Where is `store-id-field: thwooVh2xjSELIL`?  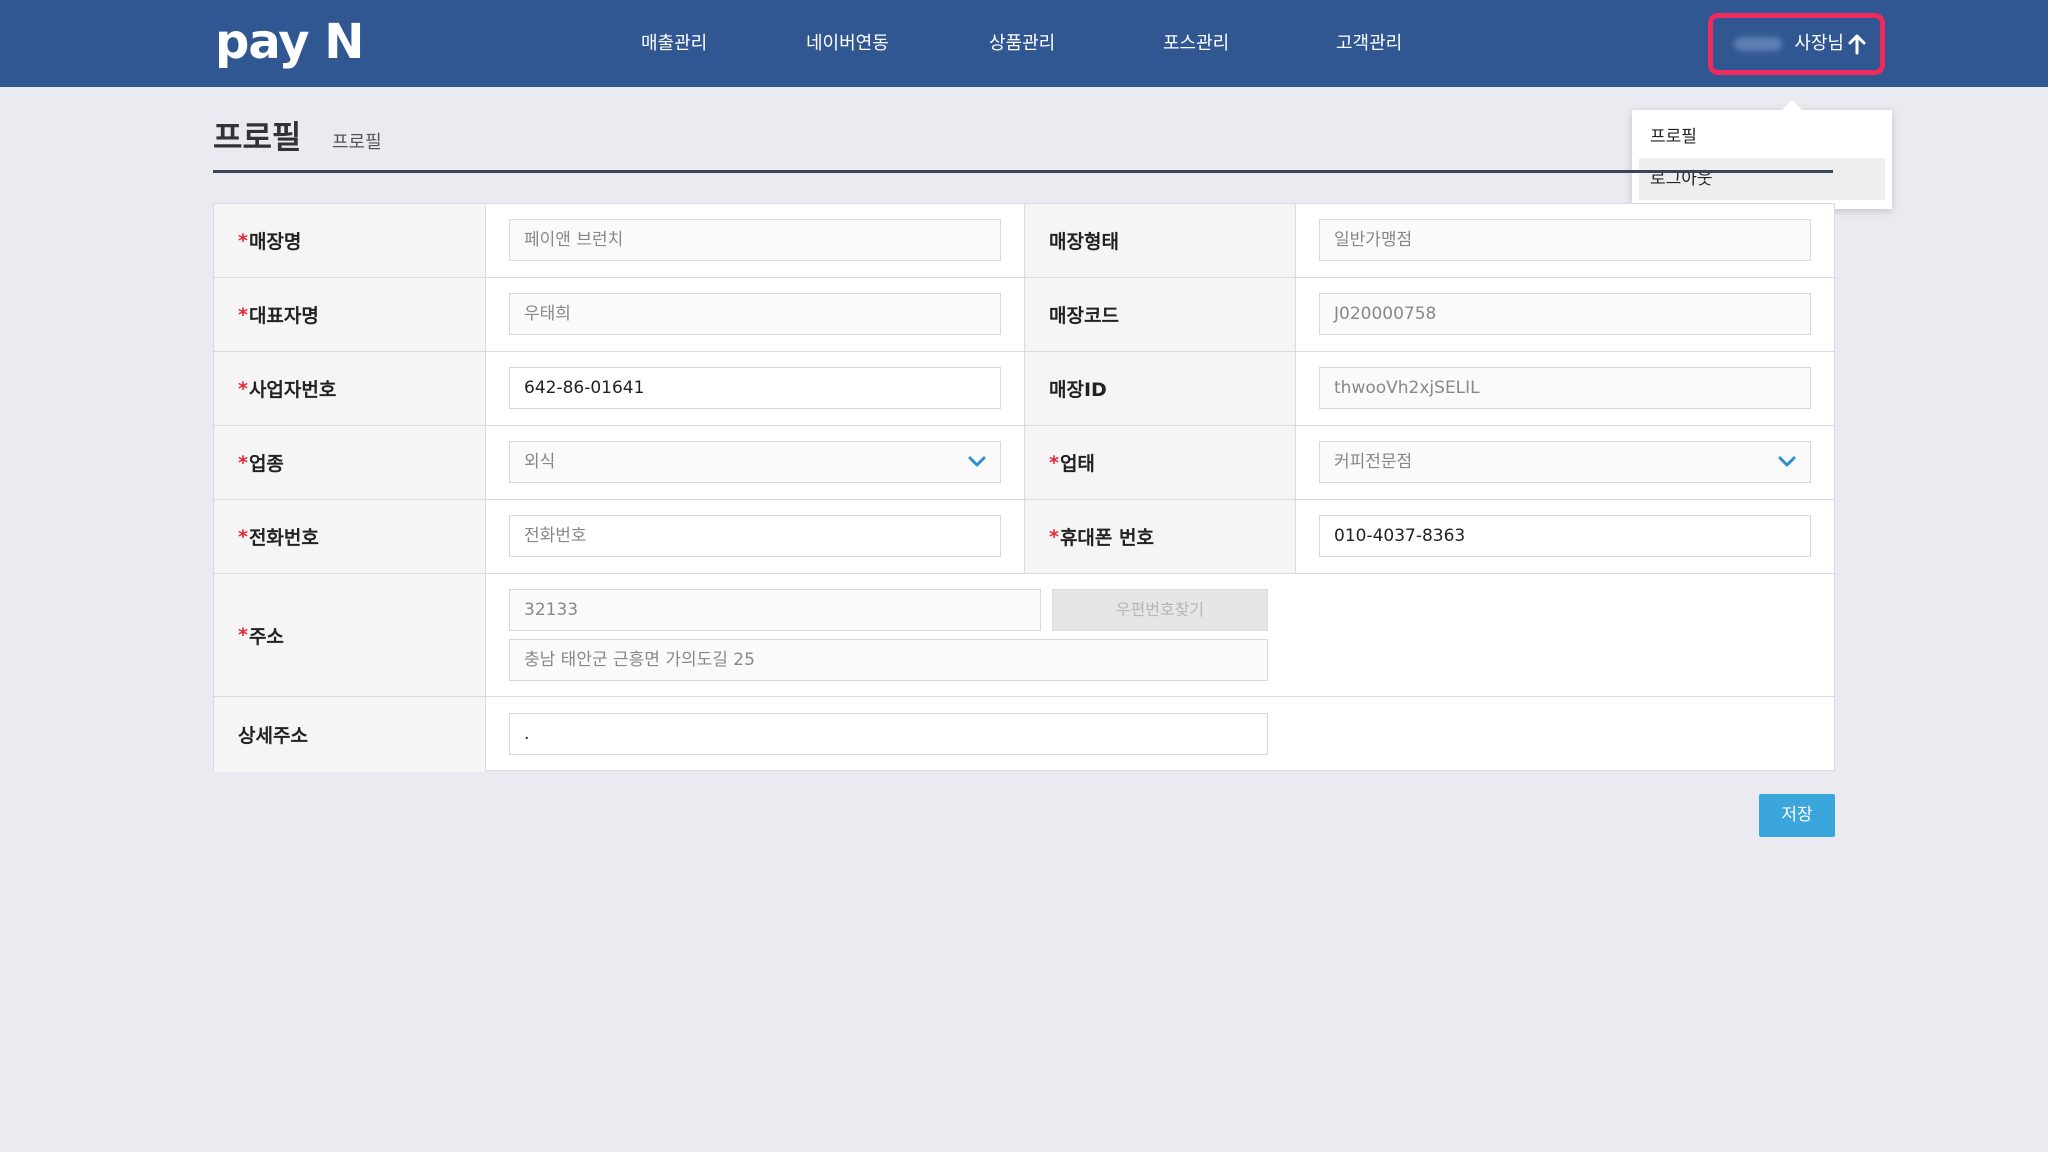
store-id-field: thwooVh2xjSELIL is located at coordinates (1565, 388).